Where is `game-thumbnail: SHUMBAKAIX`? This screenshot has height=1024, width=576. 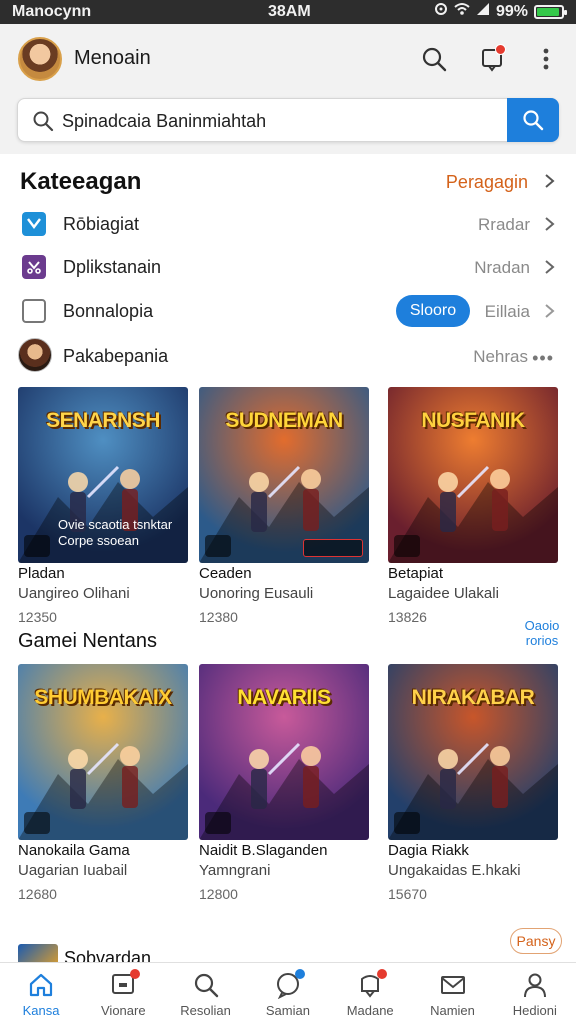 game-thumbnail: SHUMBAKAIX is located at coordinates (103, 752).